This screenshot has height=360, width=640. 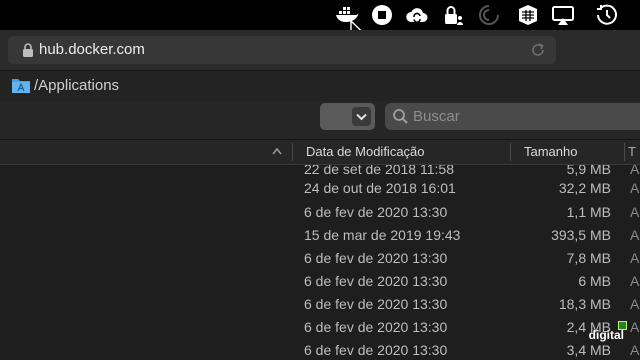 I want to click on watermark-text: digital, so click(x=606, y=335).